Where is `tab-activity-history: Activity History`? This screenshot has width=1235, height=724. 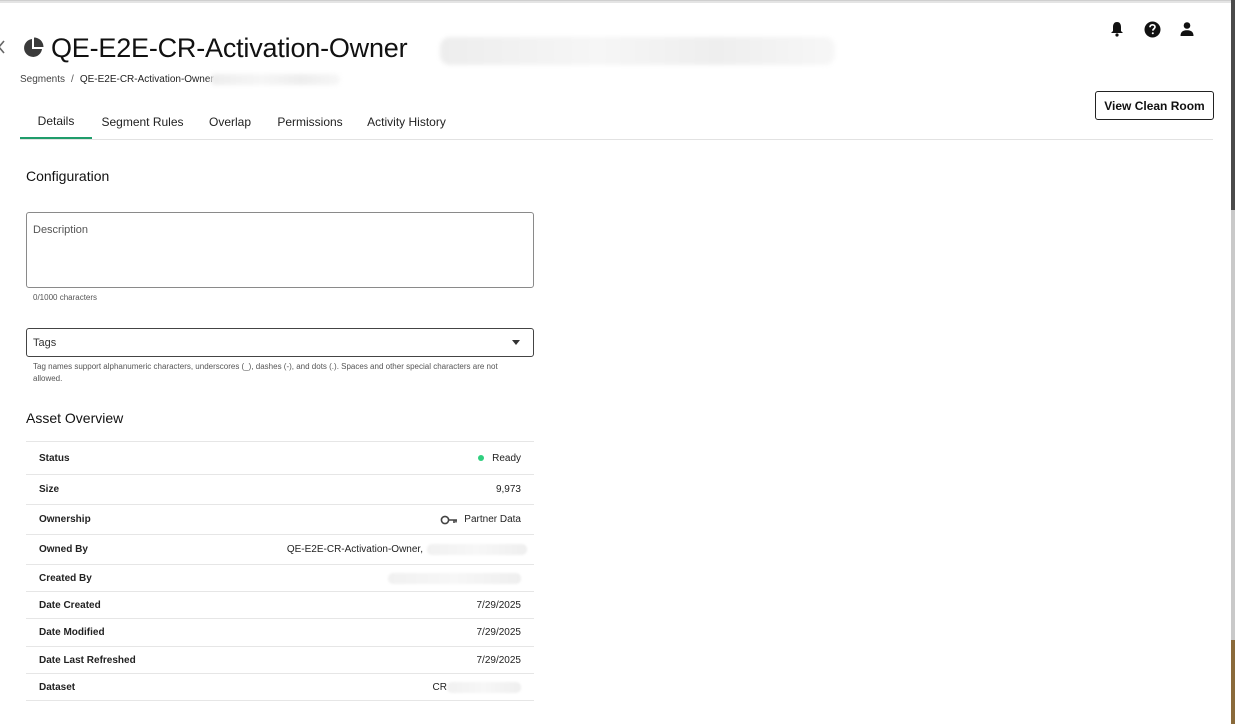
tab-activity-history: Activity History is located at coordinates (406, 121).